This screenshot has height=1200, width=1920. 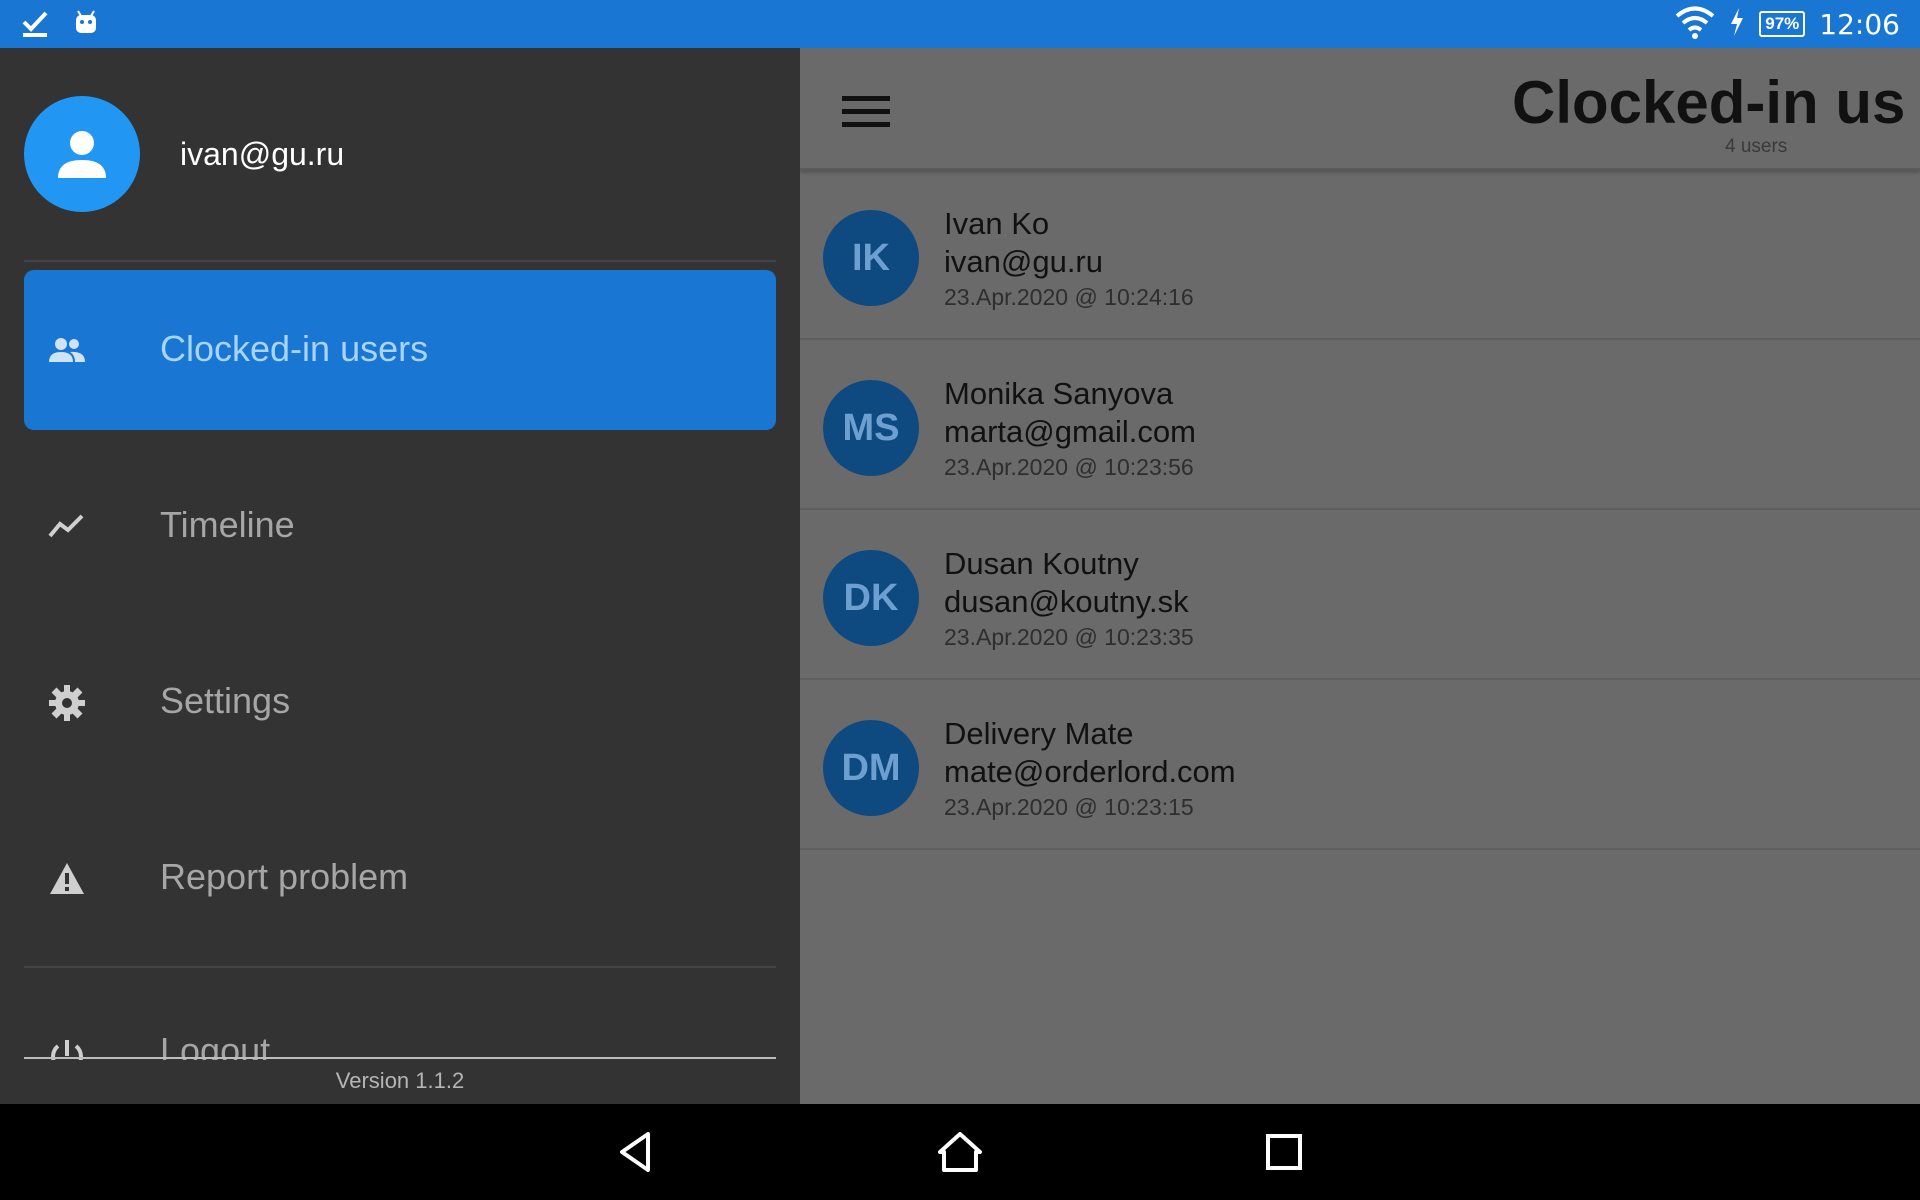 What do you see at coordinates (871, 428) in the screenshot?
I see `user-avatar: MS` at bounding box center [871, 428].